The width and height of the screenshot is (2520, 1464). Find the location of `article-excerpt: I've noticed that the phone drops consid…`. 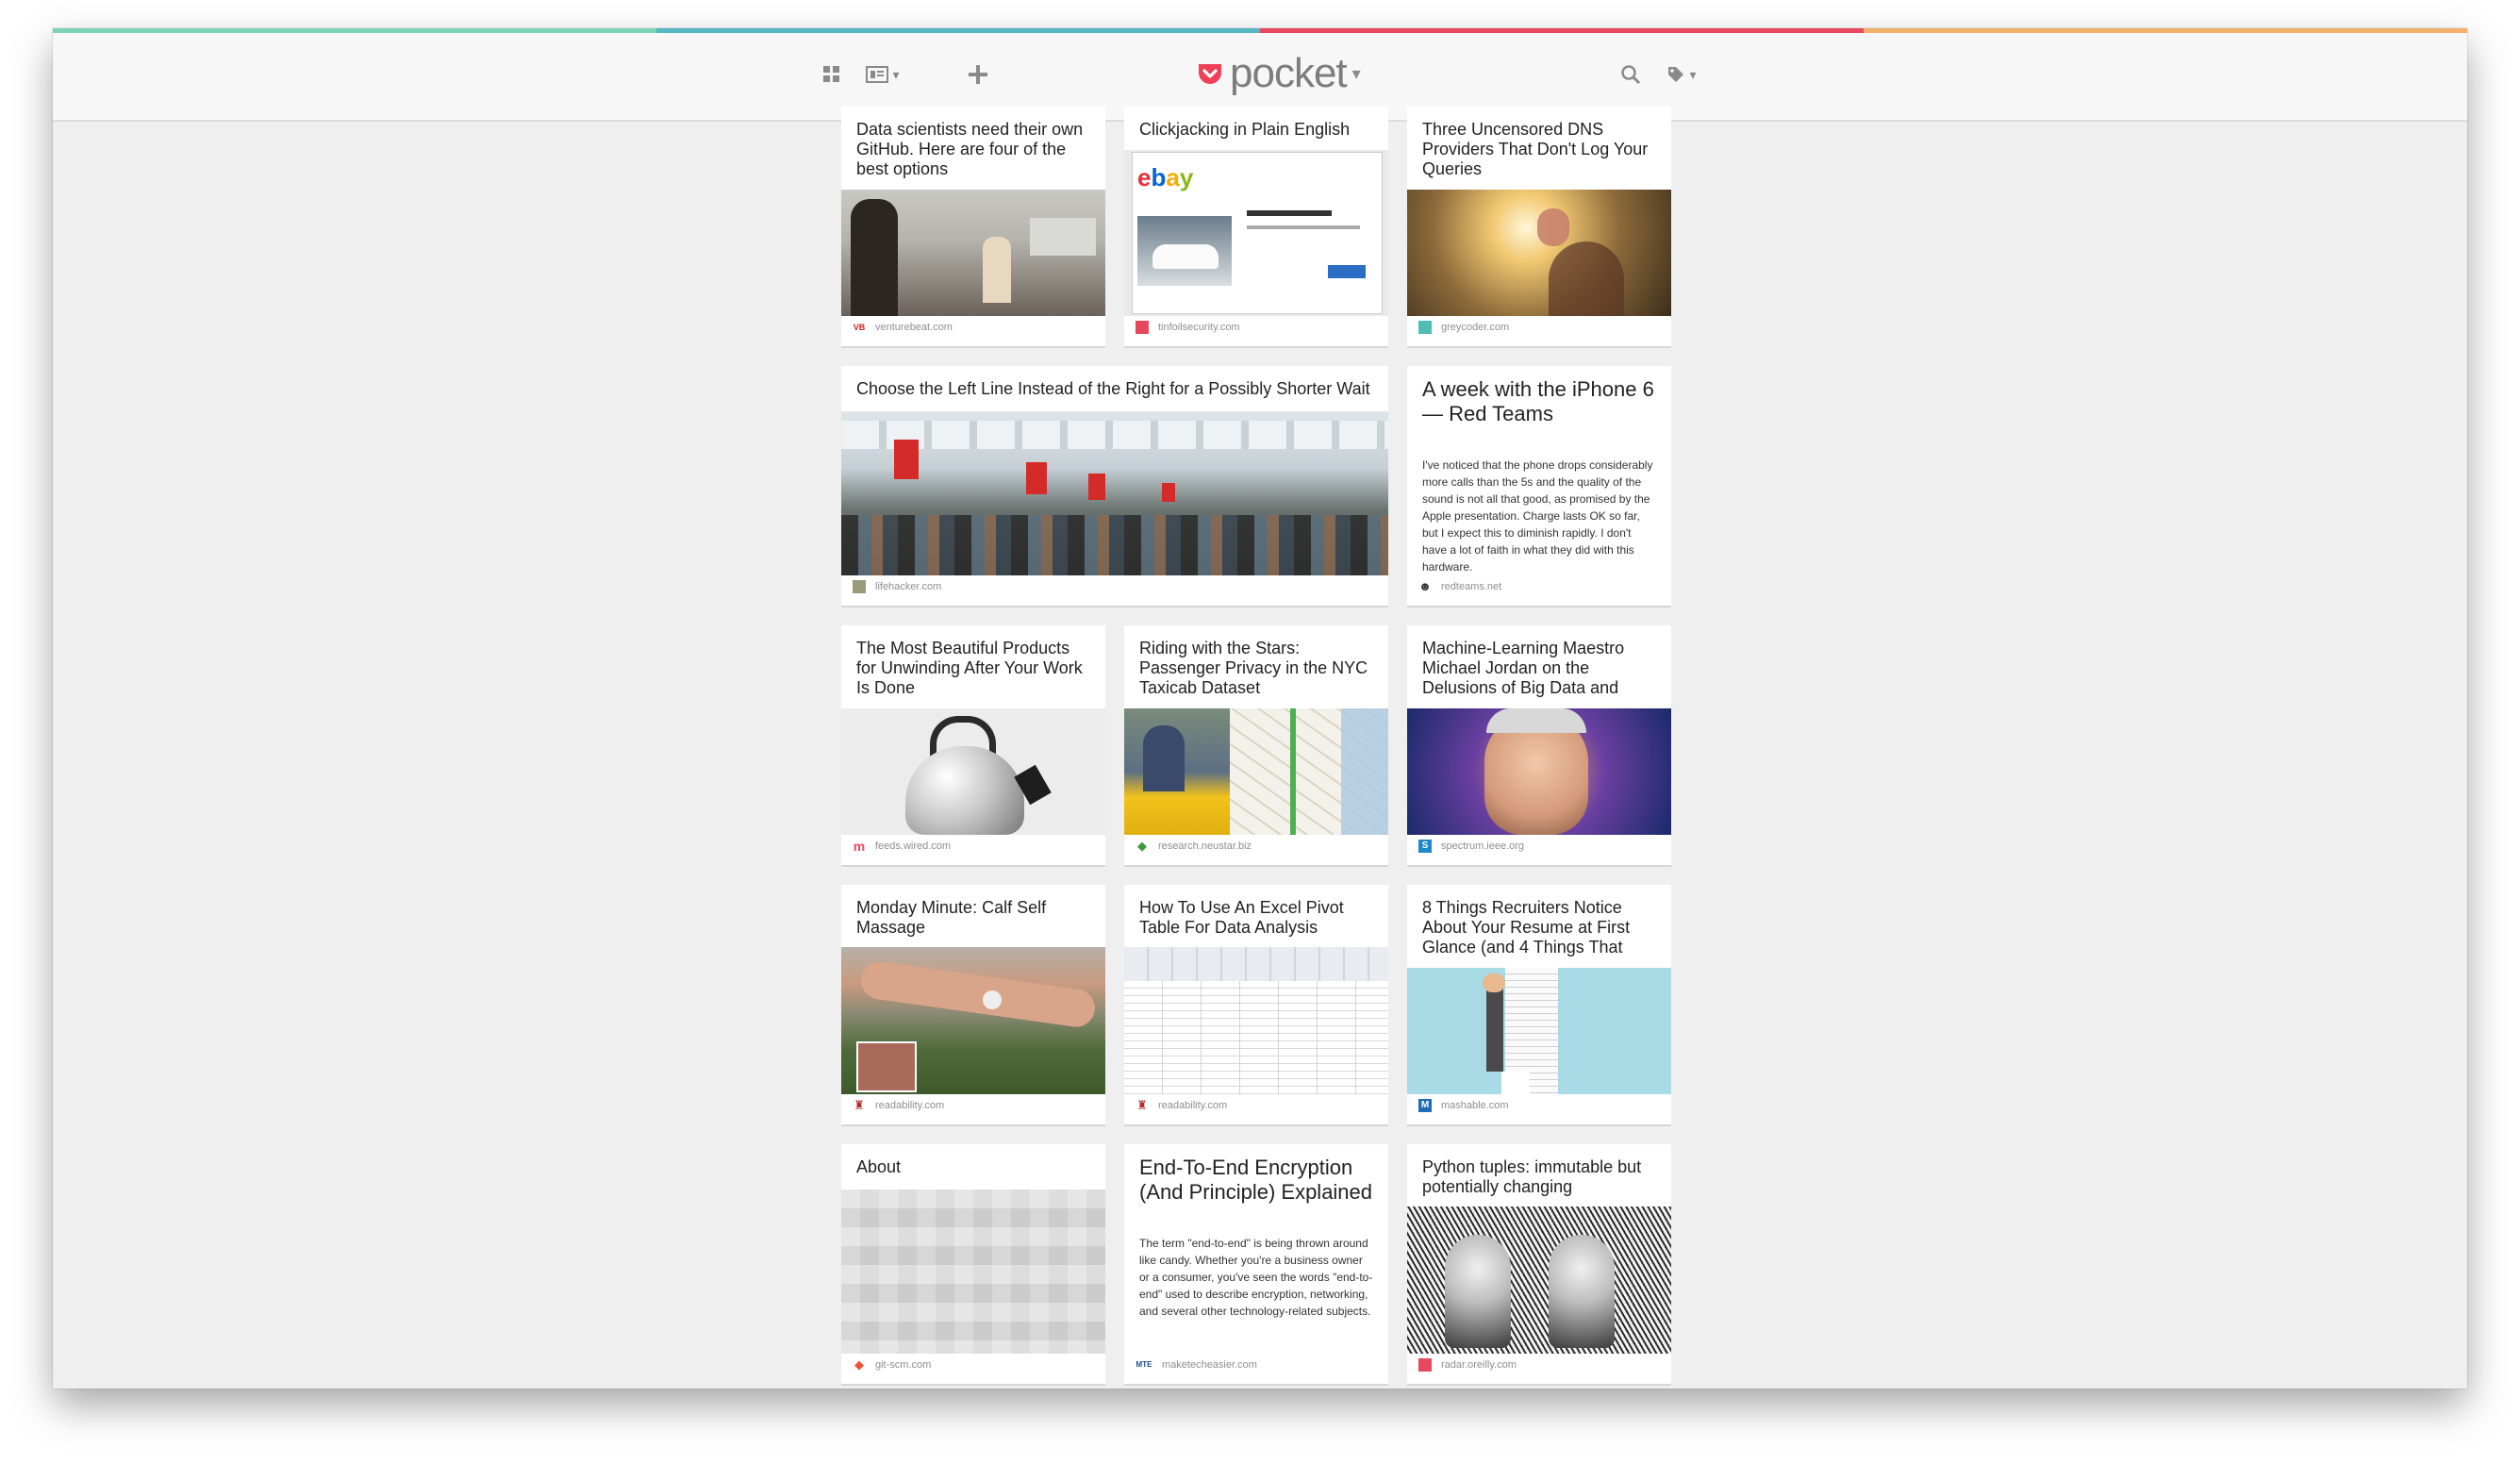

article-excerpt: I've noticed that the phone drops consid… is located at coordinates (1537, 516).